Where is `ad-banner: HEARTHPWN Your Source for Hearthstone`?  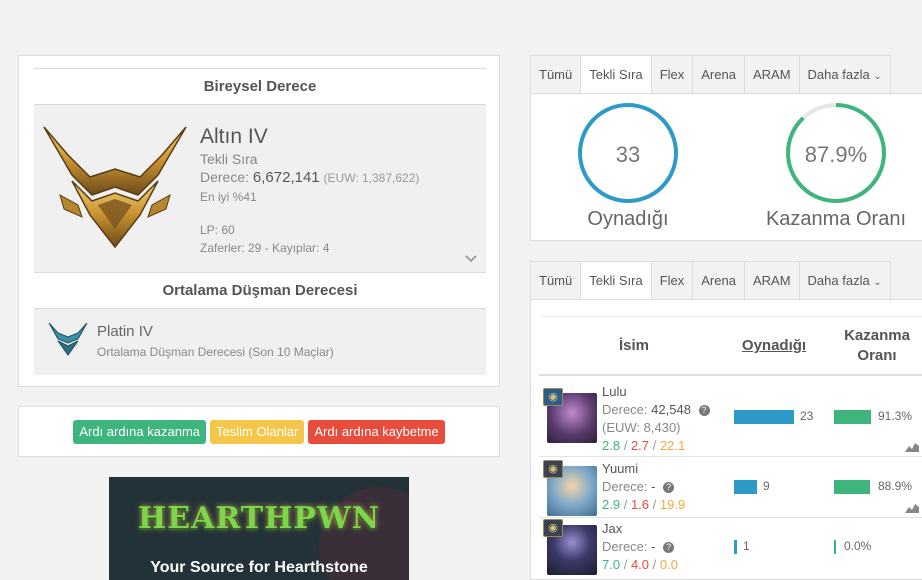 ad-banner: HEARTHPWN Your Source for Hearthstone is located at coordinates (259, 528).